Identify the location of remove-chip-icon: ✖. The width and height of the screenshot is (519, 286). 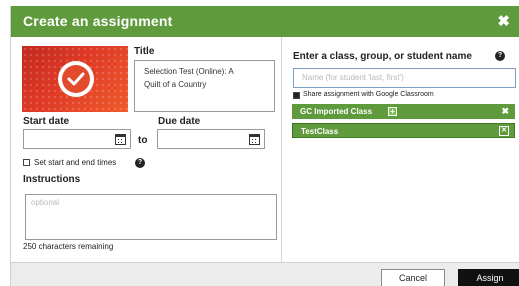
(505, 111).